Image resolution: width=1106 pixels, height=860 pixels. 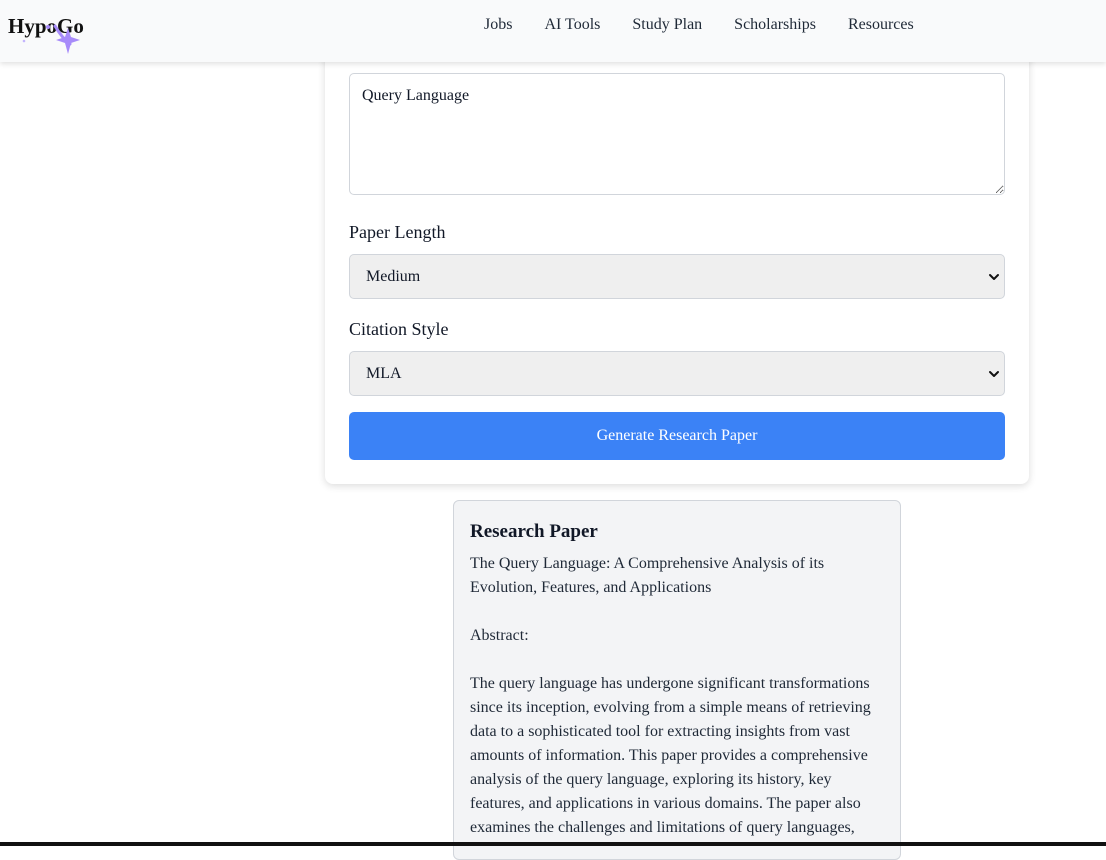 I want to click on nav-resources: Resources, so click(x=881, y=25).